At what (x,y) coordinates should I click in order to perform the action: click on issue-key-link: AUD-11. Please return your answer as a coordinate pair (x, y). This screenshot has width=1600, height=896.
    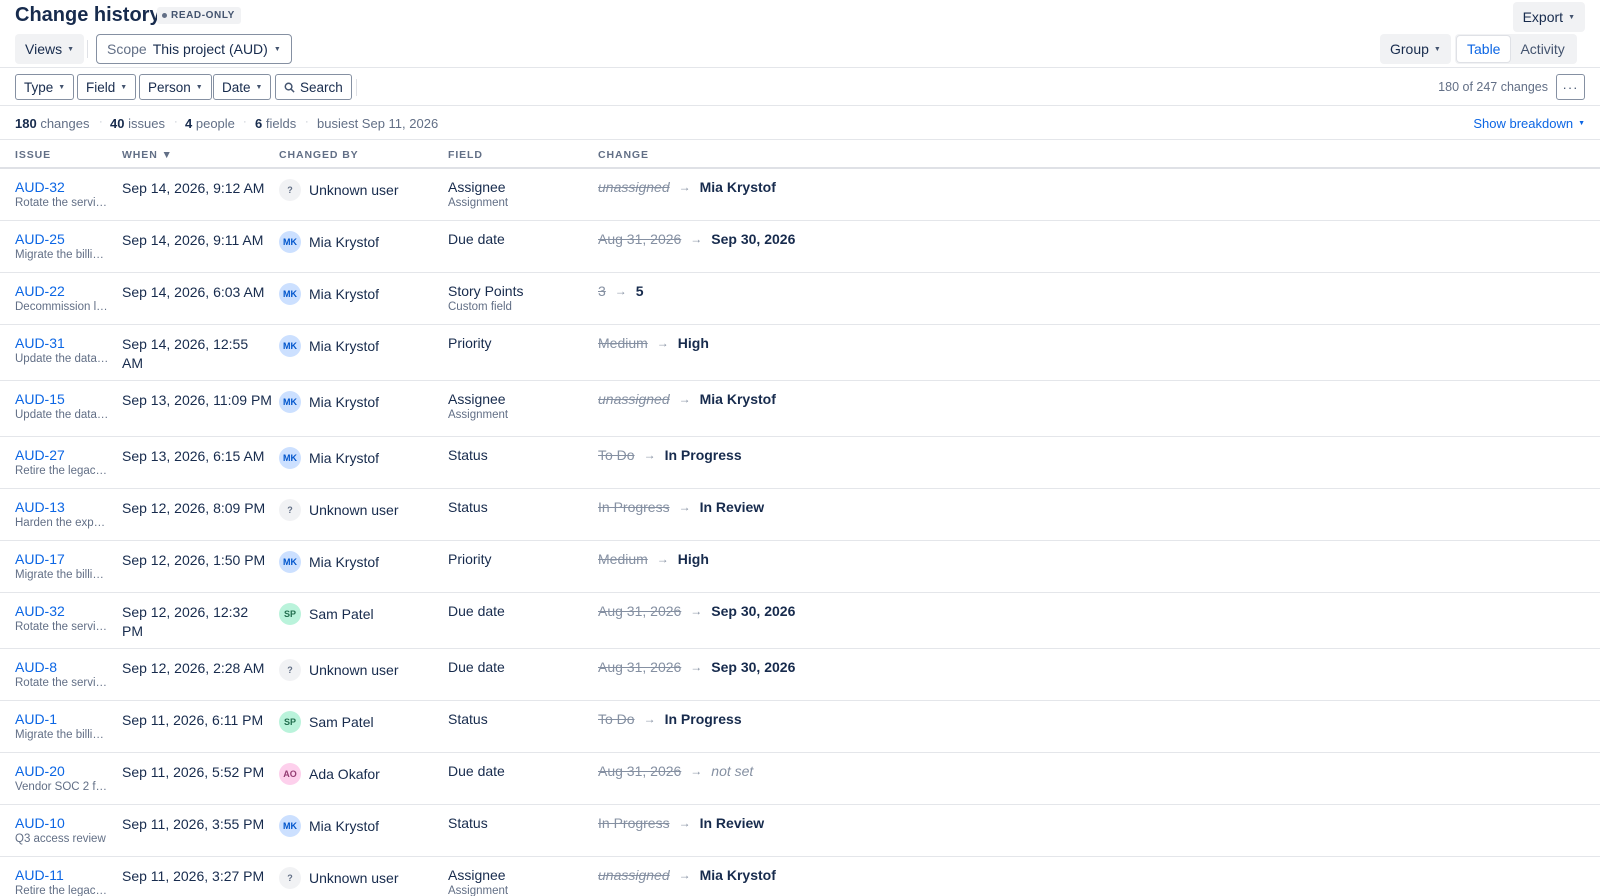
    Looking at the image, I should click on (39, 875).